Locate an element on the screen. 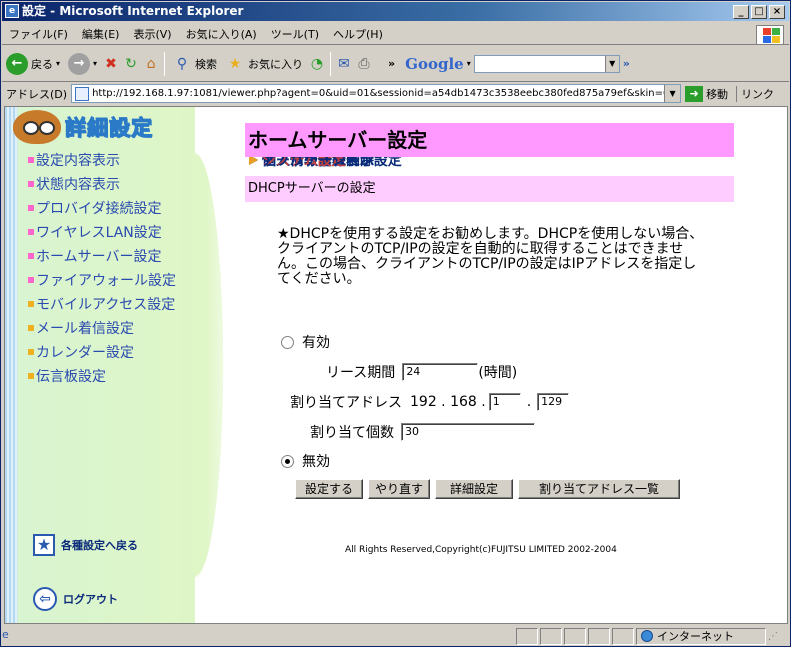  minimize-button: _ is located at coordinates (741, 12).